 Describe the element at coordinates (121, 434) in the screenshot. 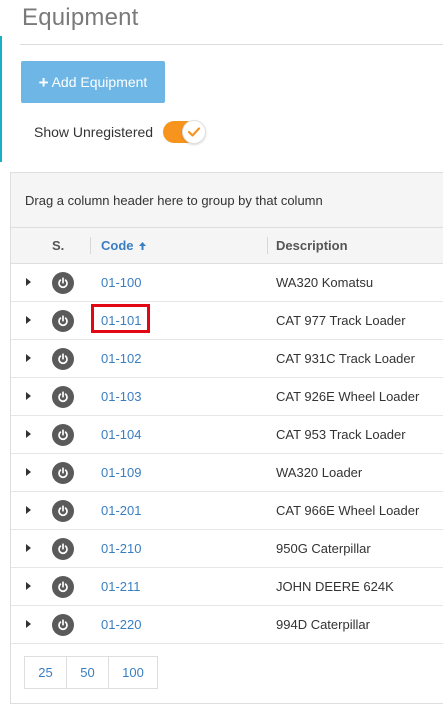

I see `equipment-code-link: 01-104` at that location.